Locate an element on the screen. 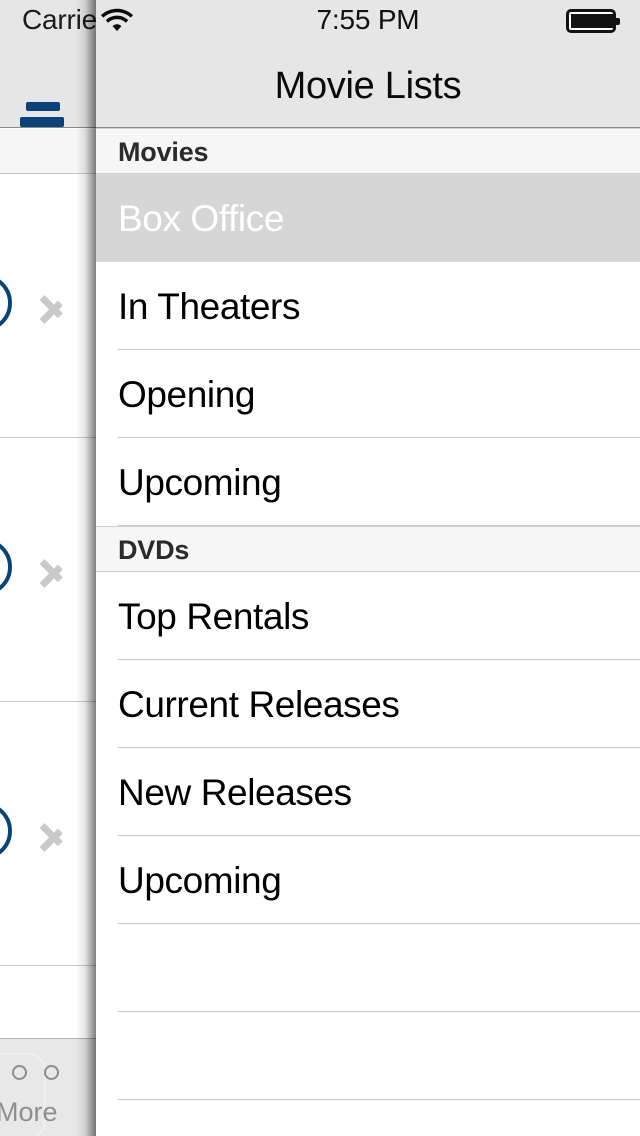 The image size is (640, 1136). hamburger-bar-middle is located at coordinates (42, 122).